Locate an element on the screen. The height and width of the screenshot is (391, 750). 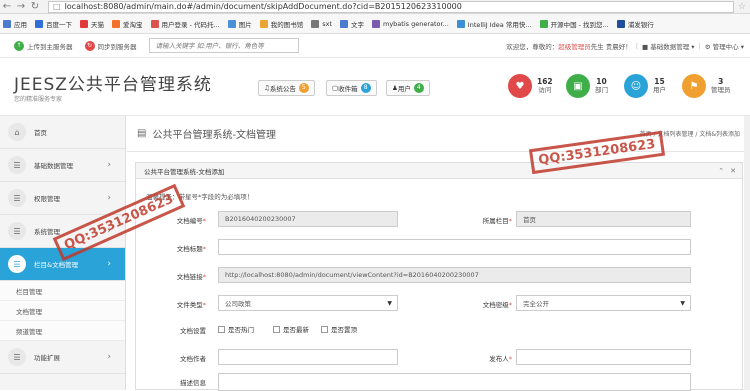
app-subtitle: 您的精准服务专家 is located at coordinates (38, 99).